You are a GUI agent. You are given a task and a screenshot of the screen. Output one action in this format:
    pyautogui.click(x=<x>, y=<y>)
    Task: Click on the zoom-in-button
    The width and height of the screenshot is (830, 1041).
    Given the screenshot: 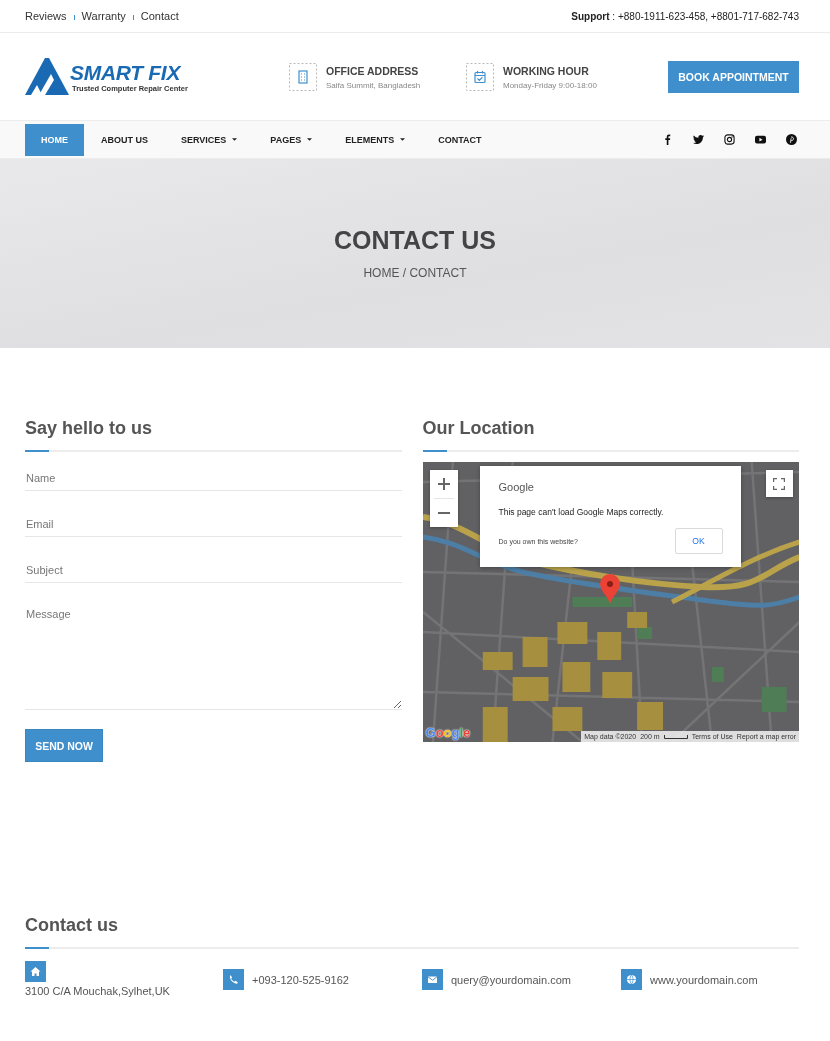 What is the action you would take?
    pyautogui.click(x=443, y=484)
    